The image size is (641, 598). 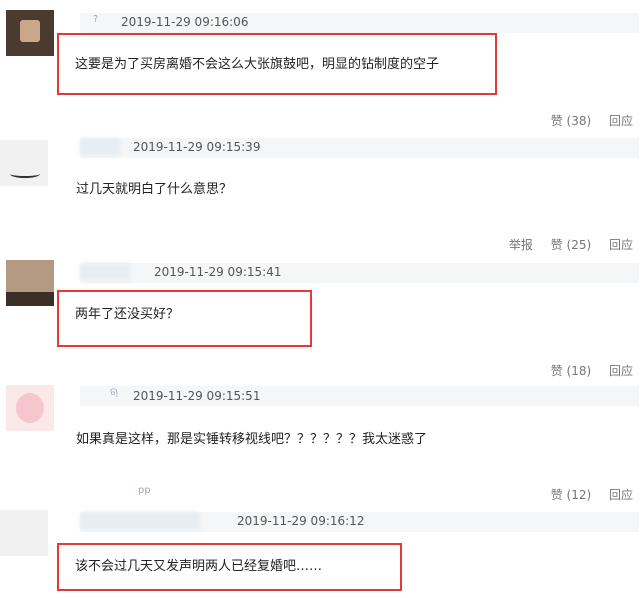 What do you see at coordinates (197, 396) in the screenshot?
I see `timestamp: 2019-11-29 09:15:51` at bounding box center [197, 396].